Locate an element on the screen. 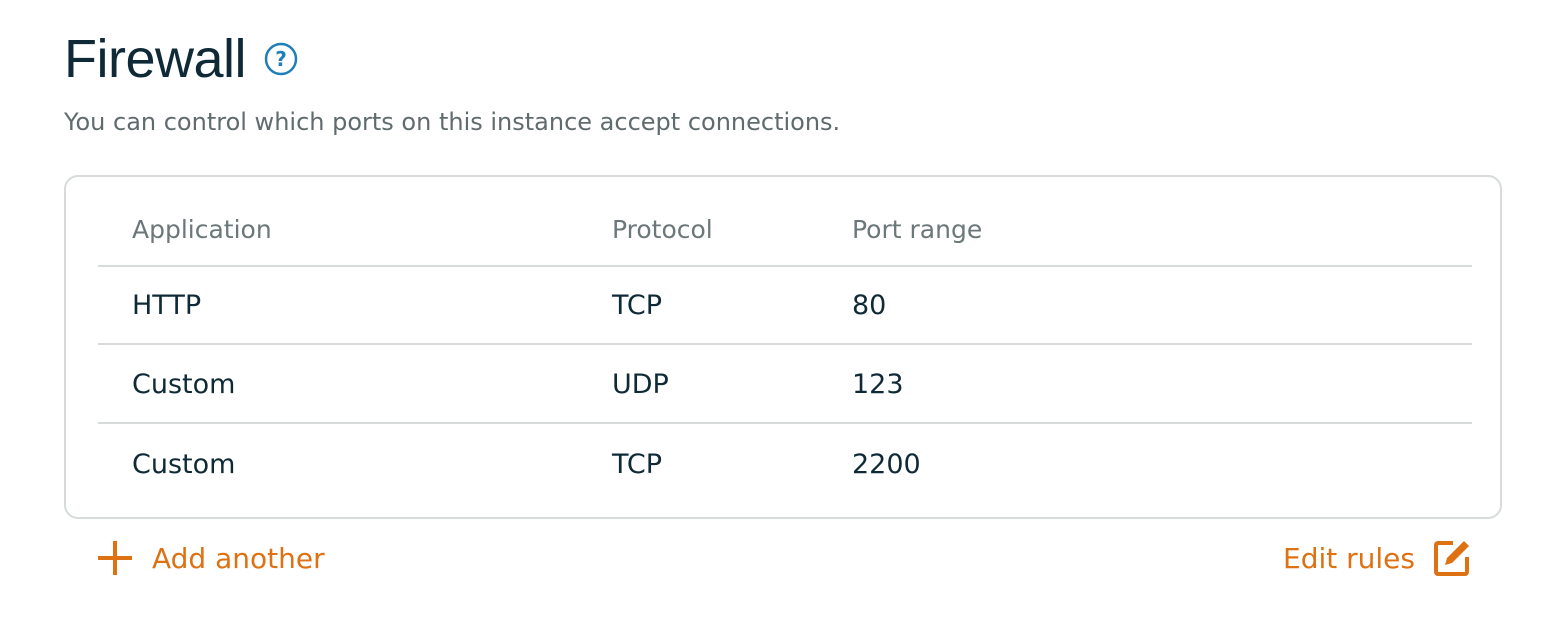 This screenshot has height=638, width=1568. add-another-label: Add another is located at coordinates (238, 558).